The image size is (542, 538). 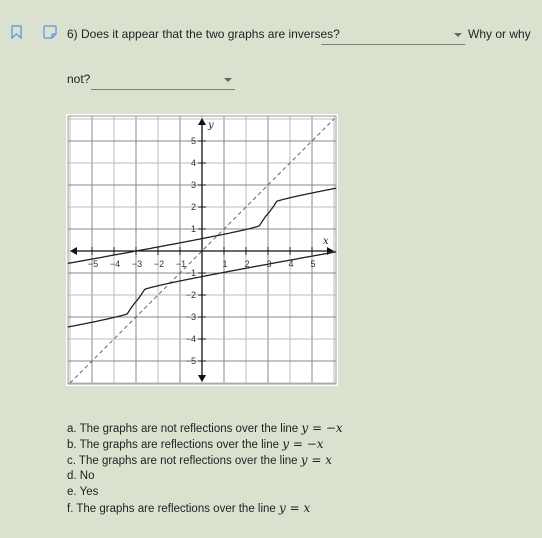 What do you see at coordinates (193, 229) in the screenshot?
I see `y-tick-label: 1` at bounding box center [193, 229].